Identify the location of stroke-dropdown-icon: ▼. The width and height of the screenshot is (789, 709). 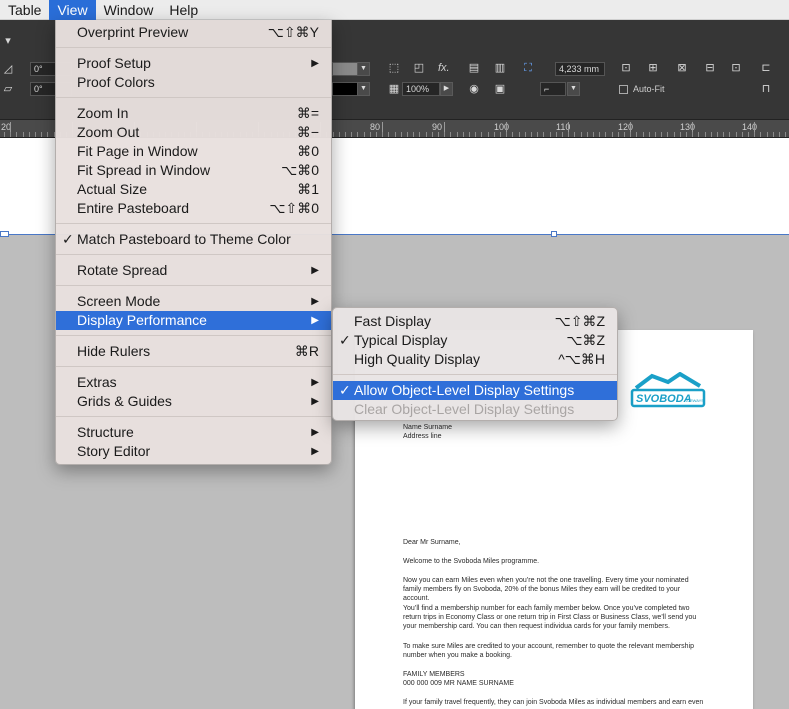
(363, 89).